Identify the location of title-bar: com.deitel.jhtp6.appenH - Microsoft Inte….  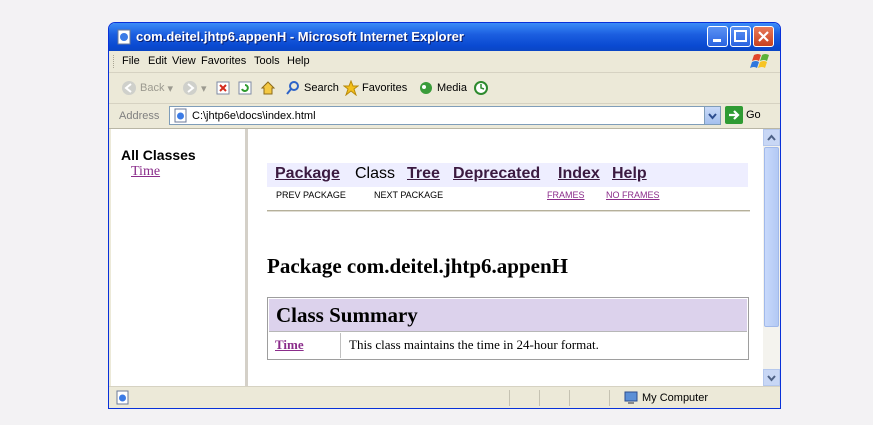
(444, 37).